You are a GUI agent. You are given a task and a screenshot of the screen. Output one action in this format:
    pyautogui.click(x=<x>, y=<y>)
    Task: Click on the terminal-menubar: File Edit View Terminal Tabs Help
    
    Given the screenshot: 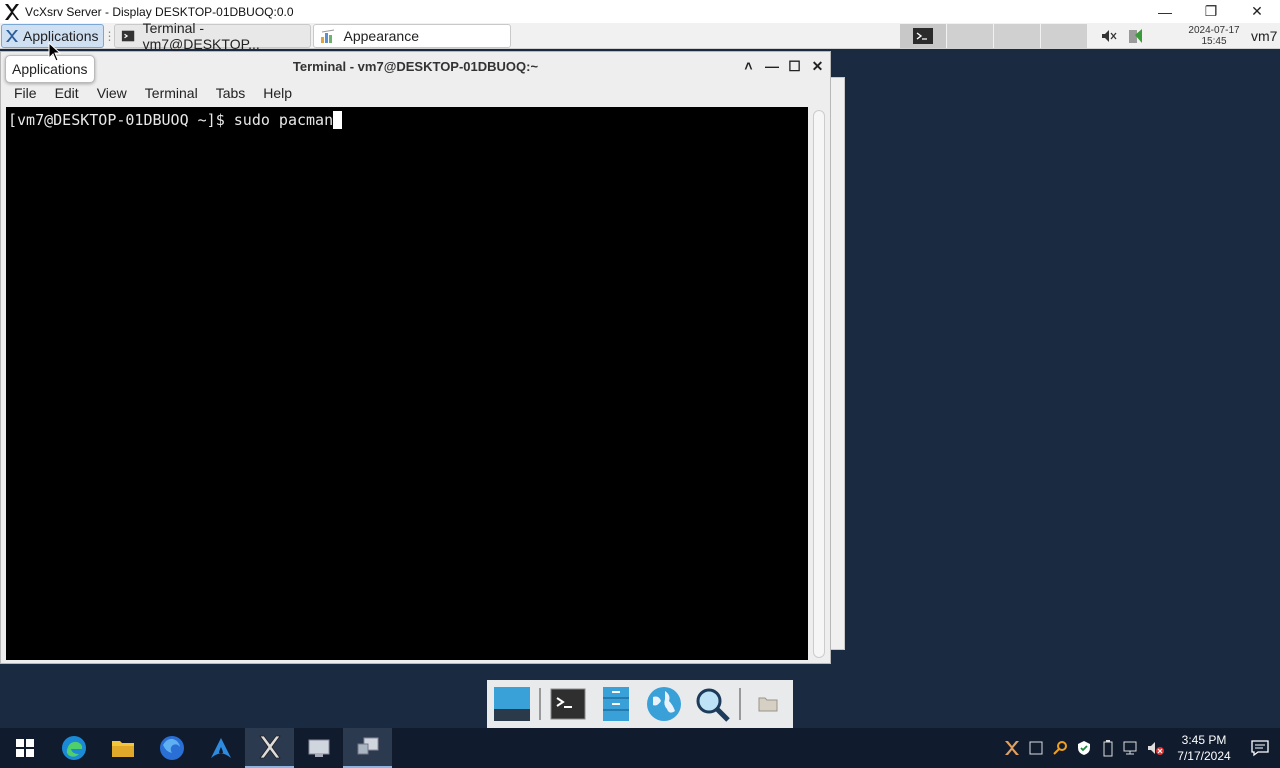 What is the action you would take?
    pyautogui.click(x=415, y=93)
    